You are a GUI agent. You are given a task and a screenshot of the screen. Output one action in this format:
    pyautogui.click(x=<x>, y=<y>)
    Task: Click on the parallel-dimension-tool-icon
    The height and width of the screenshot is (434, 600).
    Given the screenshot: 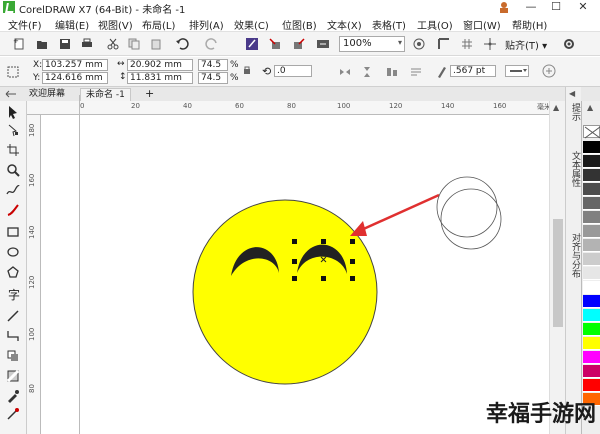 What is the action you would take?
    pyautogui.click(x=13, y=316)
    